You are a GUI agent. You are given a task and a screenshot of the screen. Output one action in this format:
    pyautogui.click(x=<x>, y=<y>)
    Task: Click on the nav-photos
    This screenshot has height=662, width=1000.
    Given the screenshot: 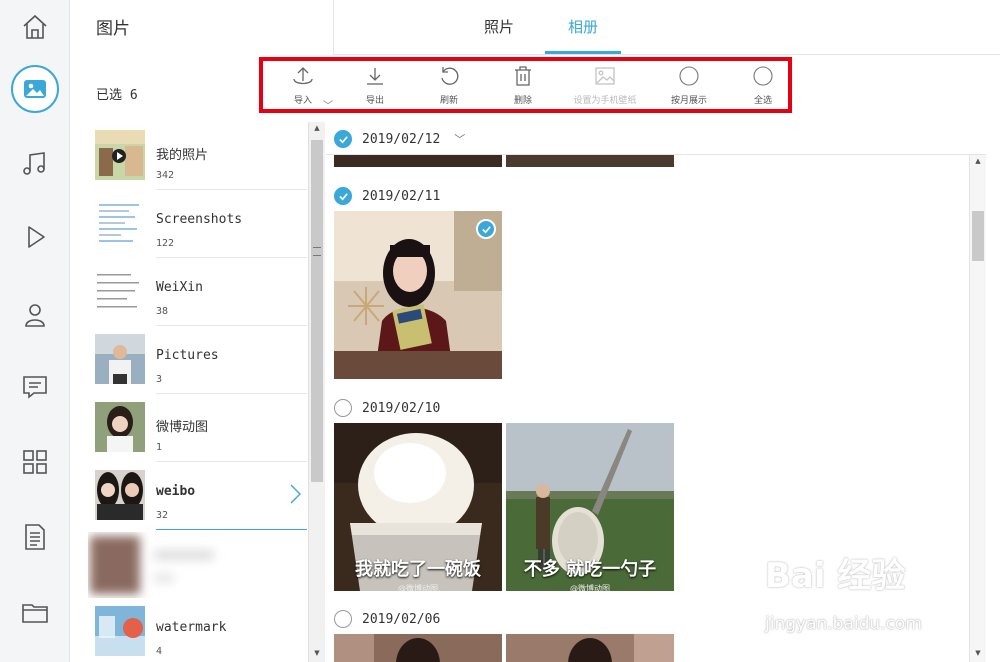 What is the action you would take?
    pyautogui.click(x=35, y=89)
    